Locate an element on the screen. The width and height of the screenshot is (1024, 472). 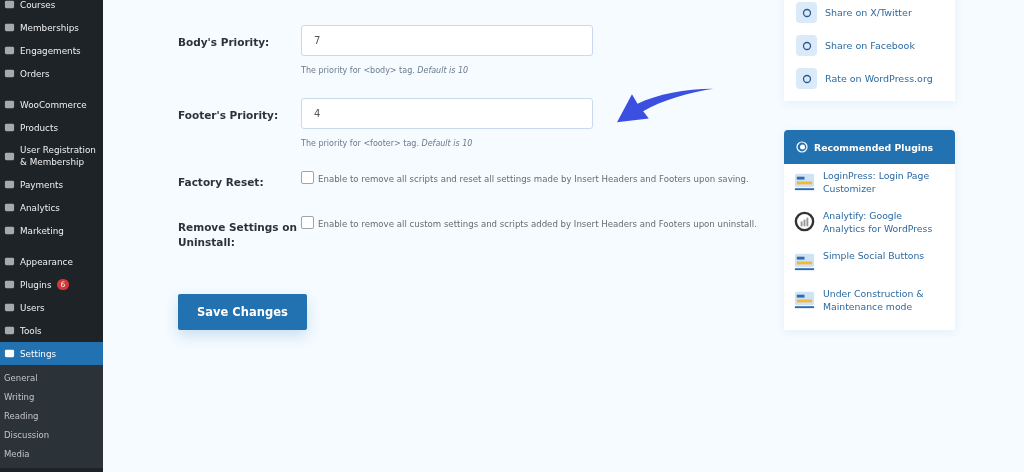
sidebar-item: Engagements is located at coordinates (51, 50).